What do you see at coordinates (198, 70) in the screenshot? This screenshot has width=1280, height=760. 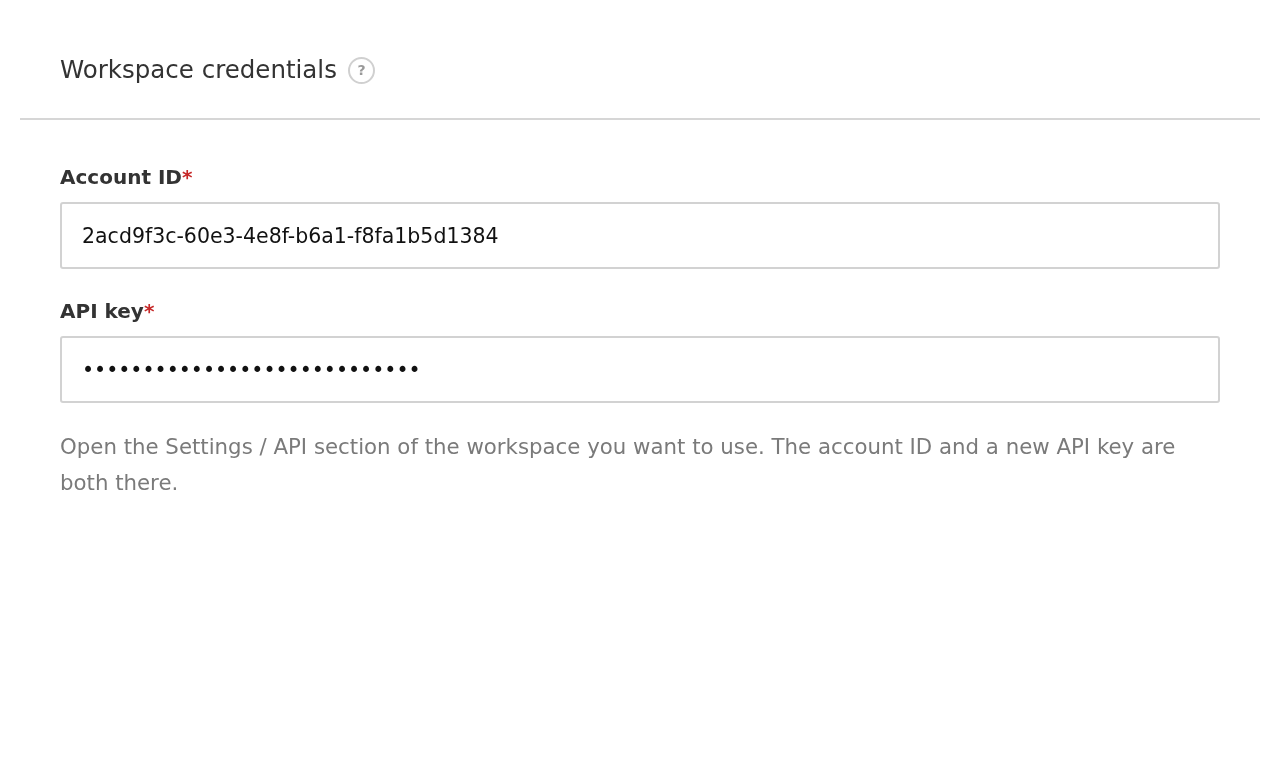 I see `section-title: Workspace credentials` at bounding box center [198, 70].